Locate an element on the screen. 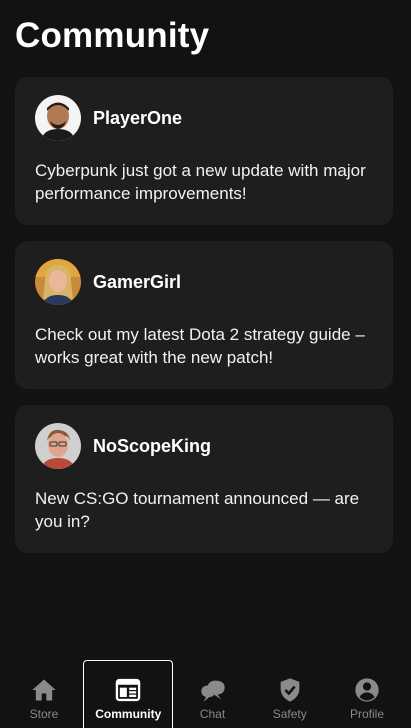  home-icon is located at coordinates (44, 690).